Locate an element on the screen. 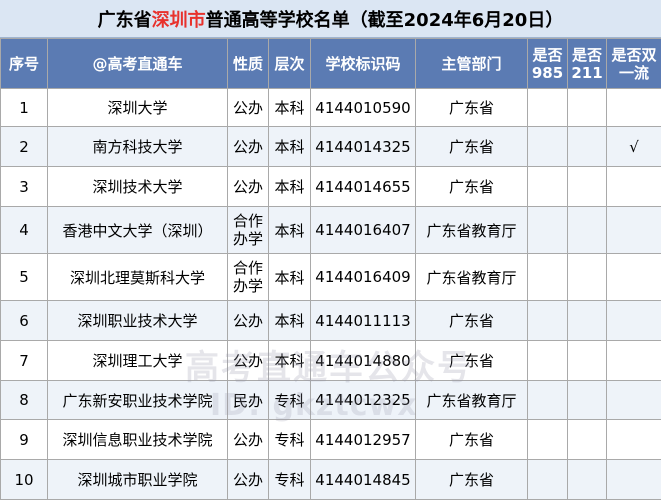  school-code: 4144014845 is located at coordinates (363, 479).